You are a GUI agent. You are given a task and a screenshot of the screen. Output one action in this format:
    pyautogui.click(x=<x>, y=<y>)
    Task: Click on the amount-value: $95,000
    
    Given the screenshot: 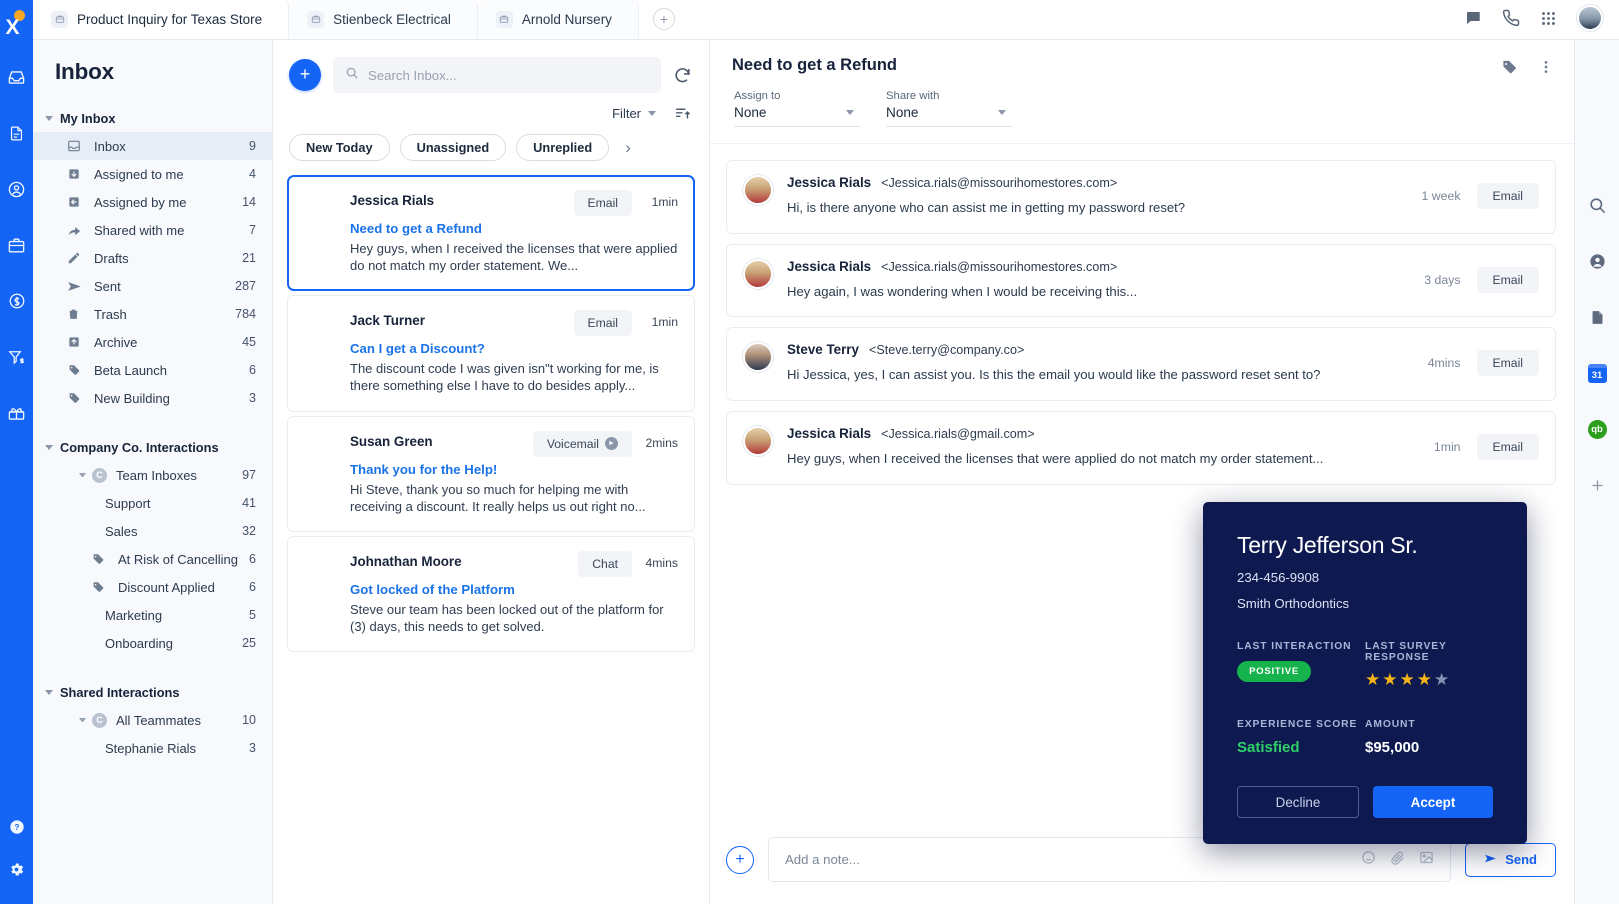 What is the action you would take?
    pyautogui.click(x=1392, y=747)
    